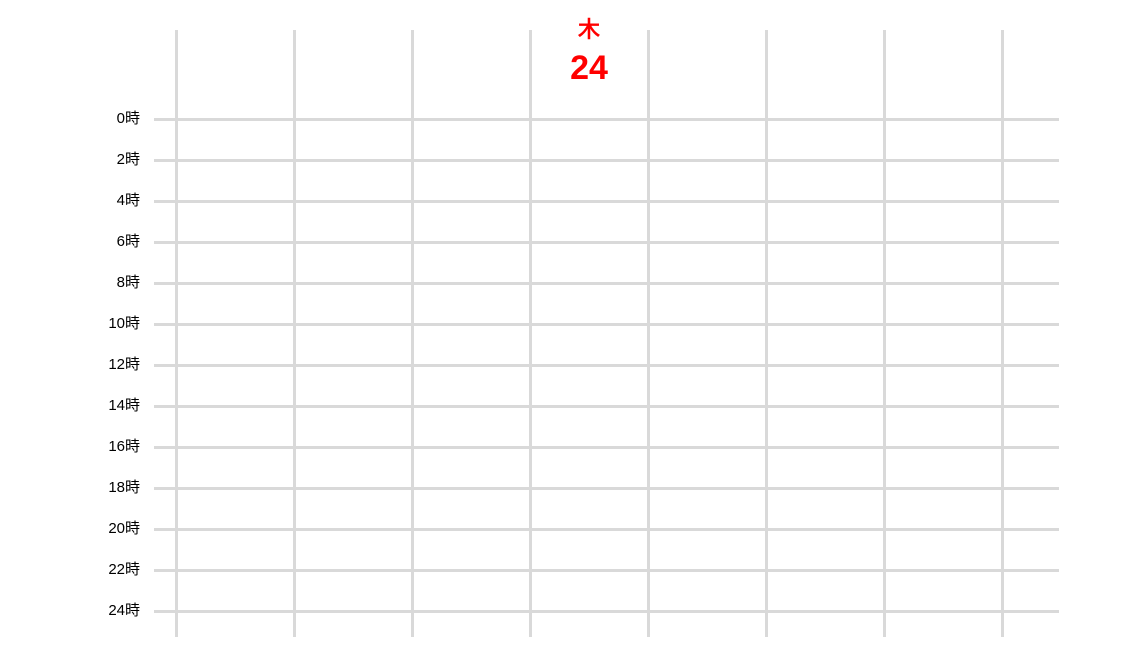 The height and width of the screenshot is (649, 1123). What do you see at coordinates (124, 323) in the screenshot?
I see `hour-label: 10時` at bounding box center [124, 323].